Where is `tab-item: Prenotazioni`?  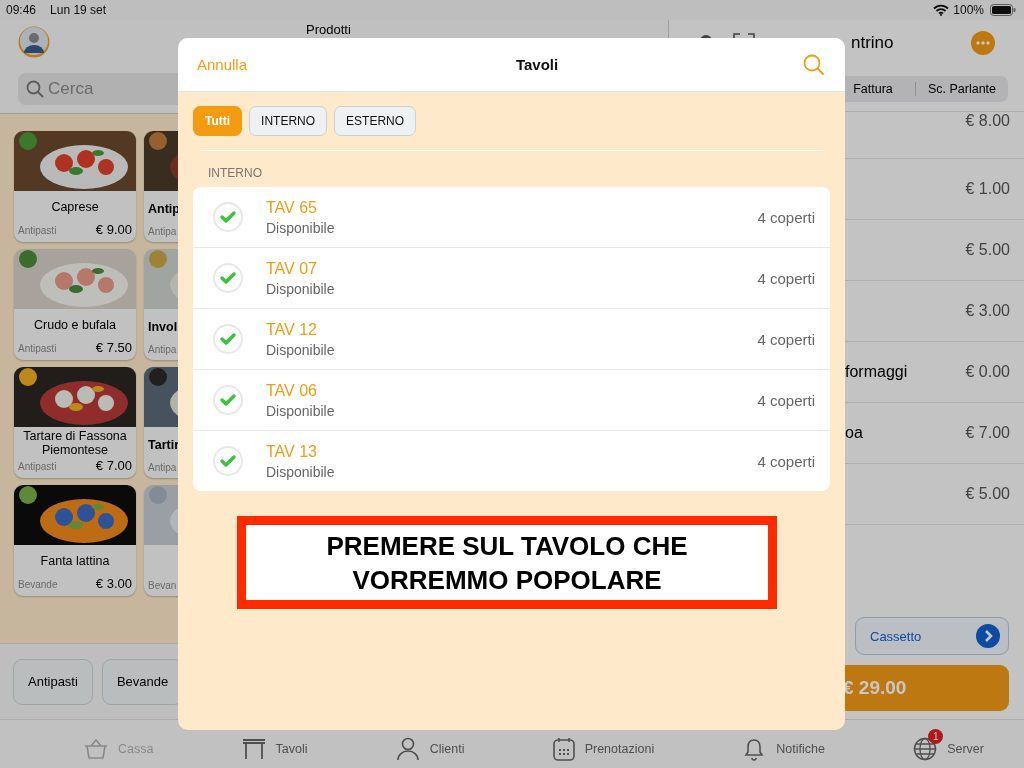 tab-item: Prenotazioni is located at coordinates (603, 744).